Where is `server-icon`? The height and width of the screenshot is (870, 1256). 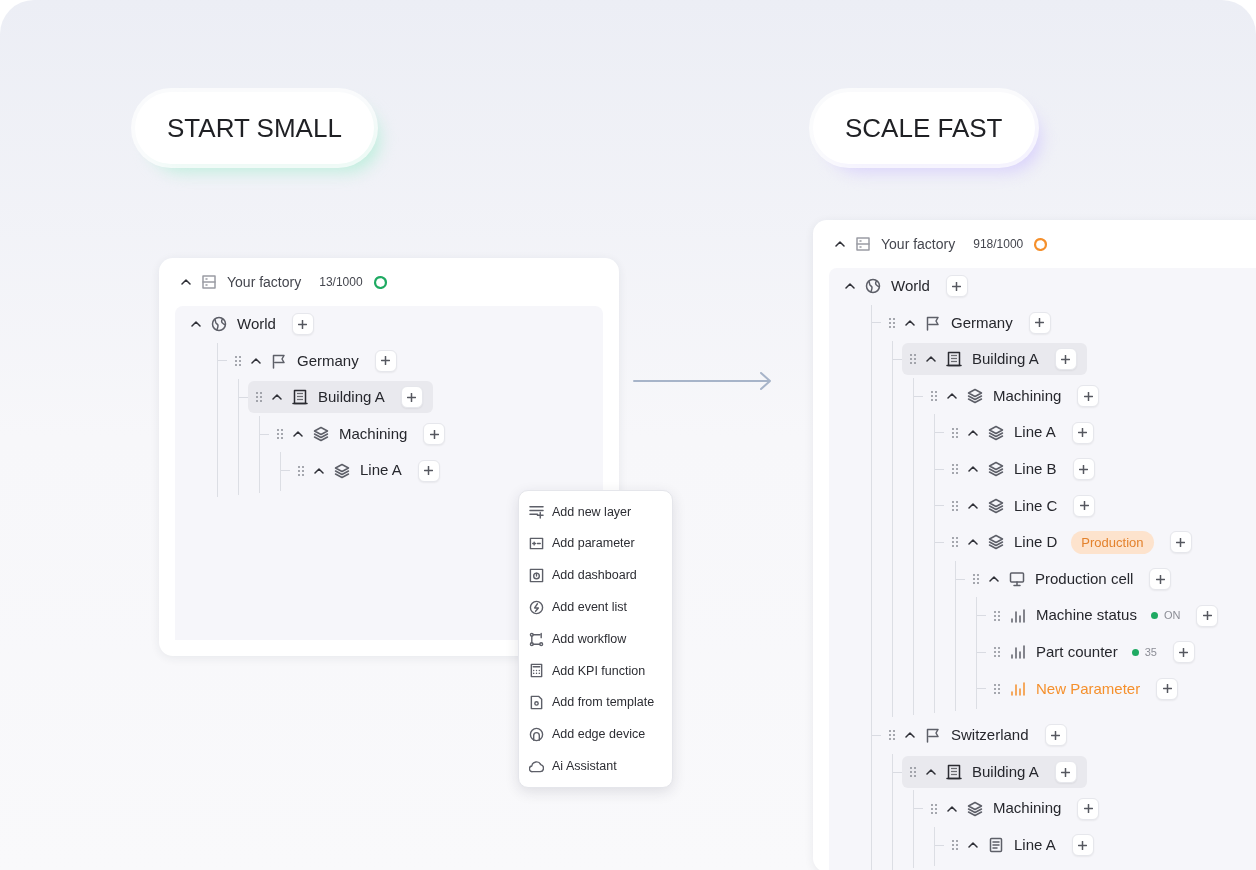
server-icon is located at coordinates (863, 244).